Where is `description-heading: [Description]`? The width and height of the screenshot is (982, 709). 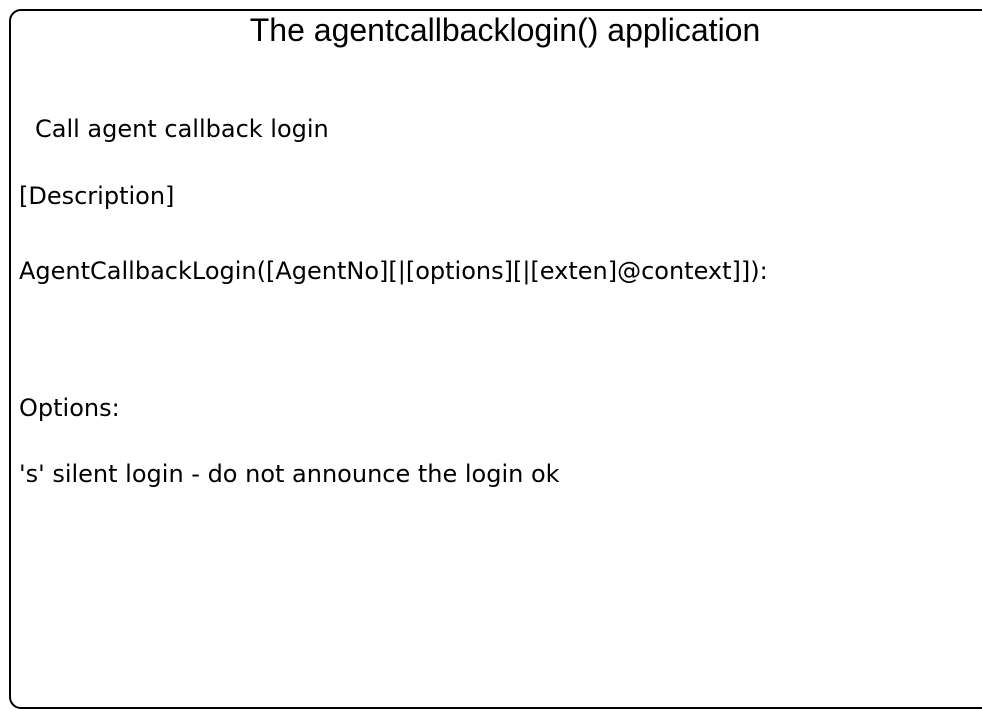
description-heading: [Description] is located at coordinates (97, 196).